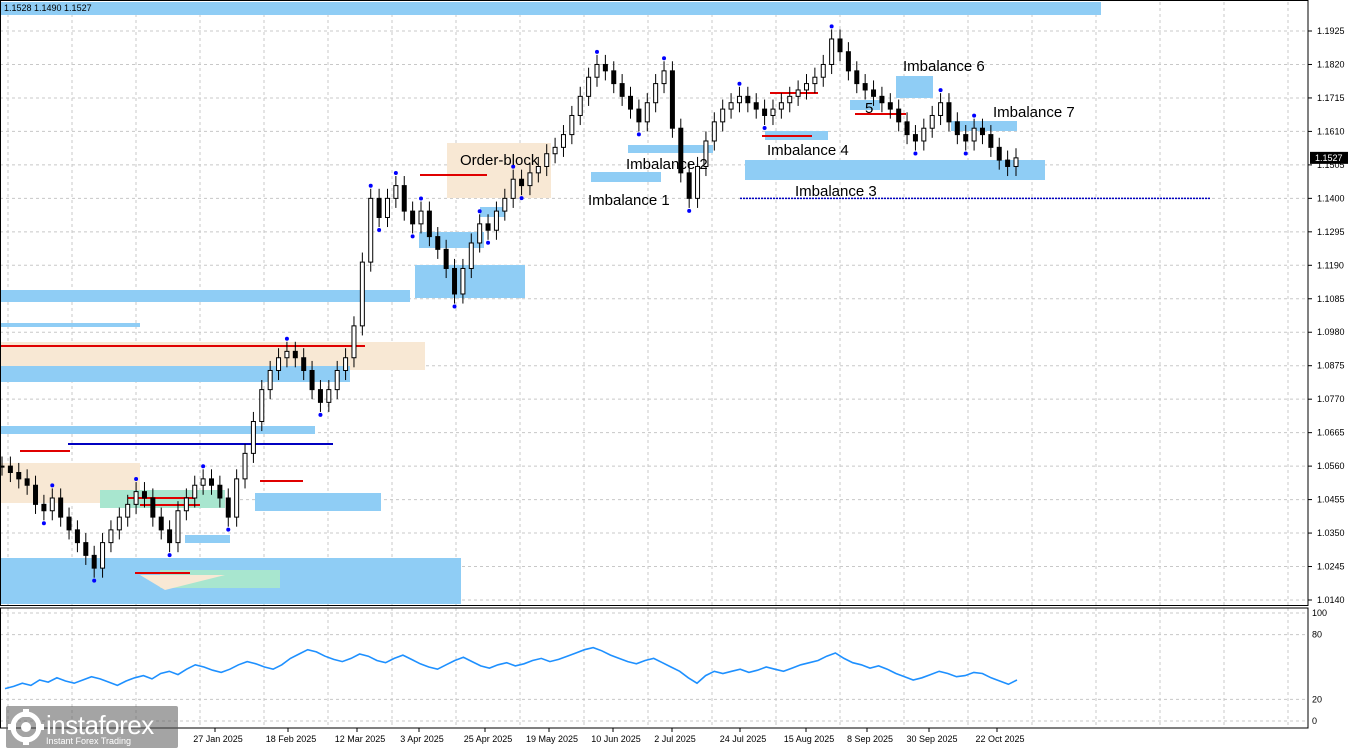  I want to click on imbalance-zone-top, so click(550, 8).